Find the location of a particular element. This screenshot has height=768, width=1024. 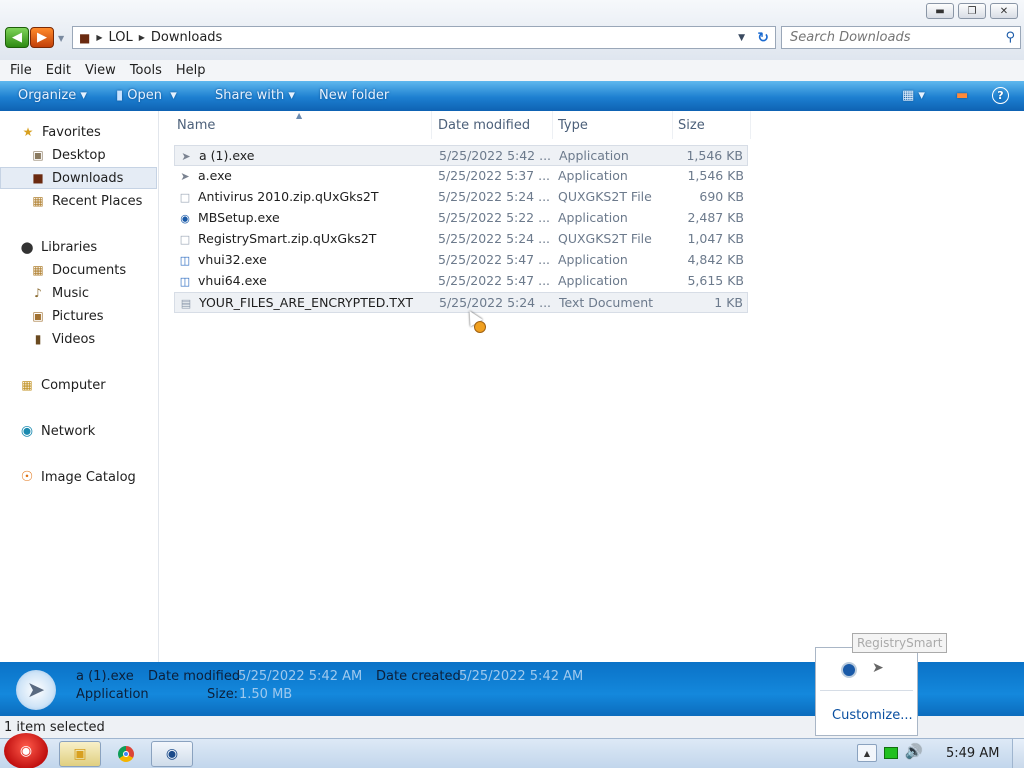

organize-button: Organize ▾ is located at coordinates (52, 95).